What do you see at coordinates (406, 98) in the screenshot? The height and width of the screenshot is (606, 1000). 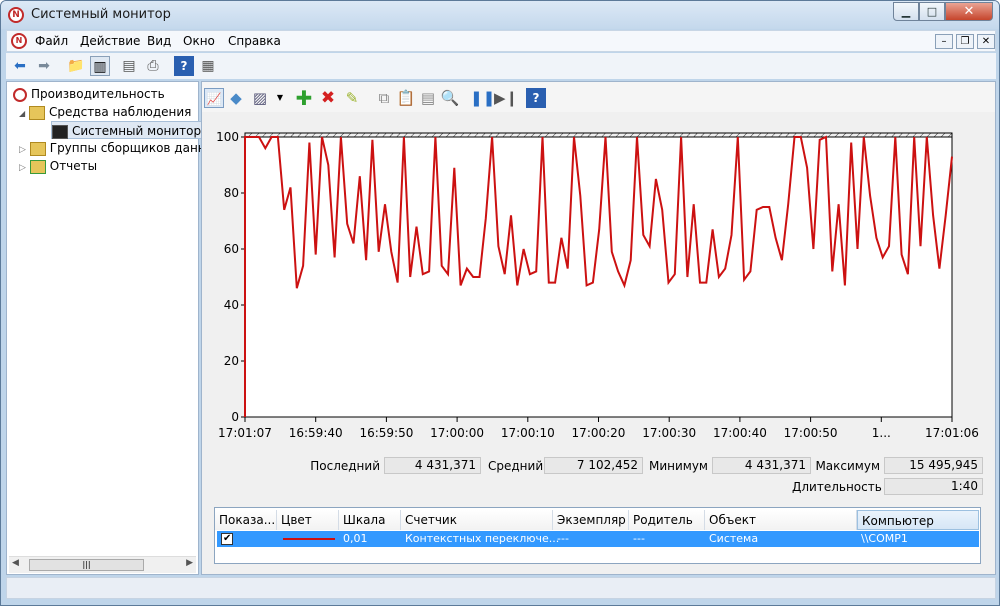 I see `paste-counter-list-icon: 📋` at bounding box center [406, 98].